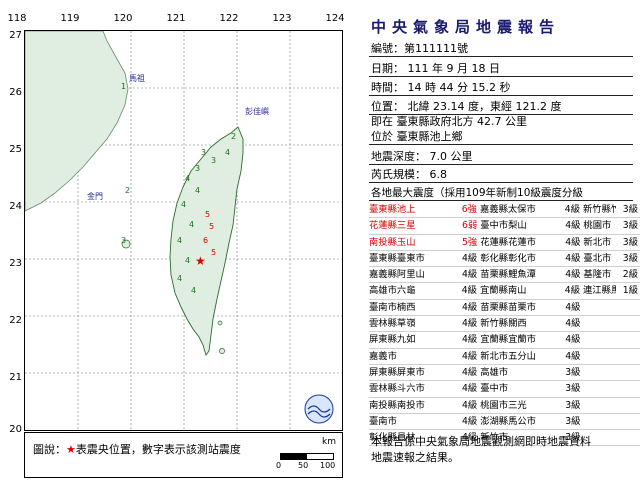 The image size is (640, 480). I want to click on station-name: 高雄市, so click(494, 372).